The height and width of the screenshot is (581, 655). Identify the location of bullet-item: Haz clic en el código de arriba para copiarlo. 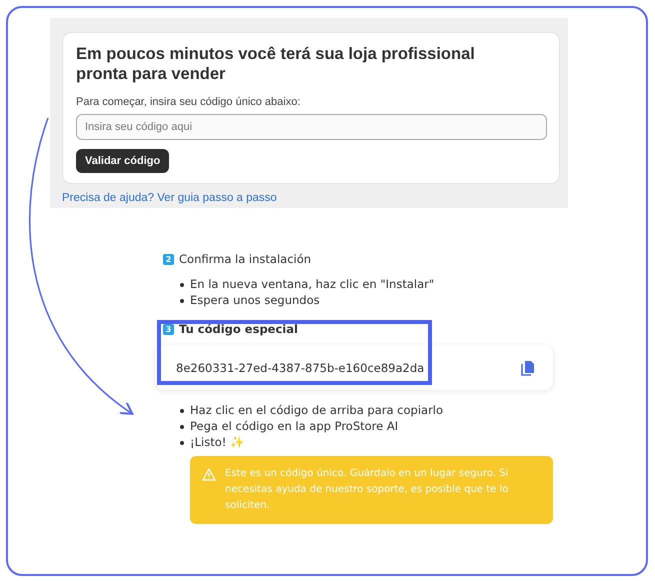
(413, 410).